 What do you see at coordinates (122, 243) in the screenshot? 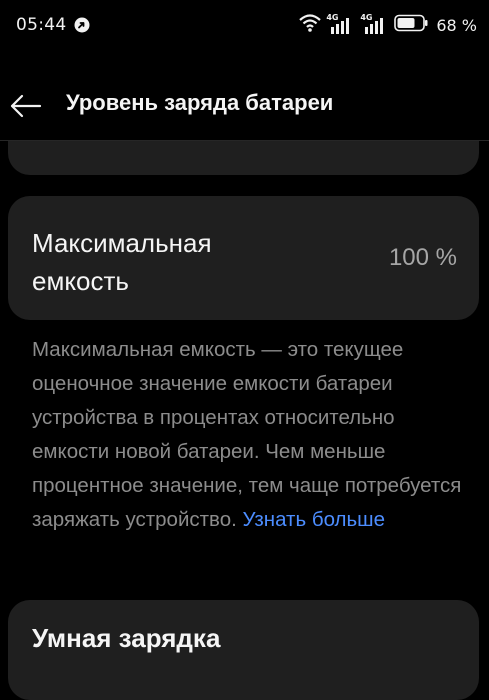
I see `max-capacity-label-line1: Максимальная` at bounding box center [122, 243].